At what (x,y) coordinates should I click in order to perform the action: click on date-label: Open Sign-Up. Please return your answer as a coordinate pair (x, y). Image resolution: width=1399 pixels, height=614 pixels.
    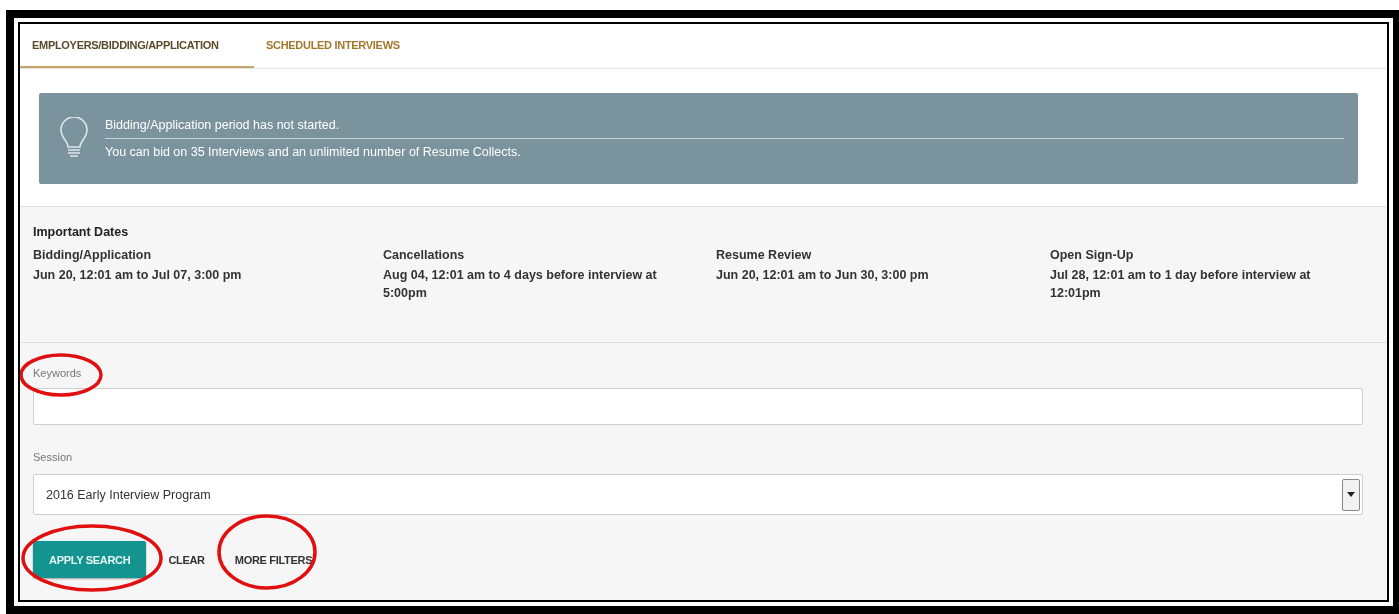
    Looking at the image, I should click on (1092, 255).